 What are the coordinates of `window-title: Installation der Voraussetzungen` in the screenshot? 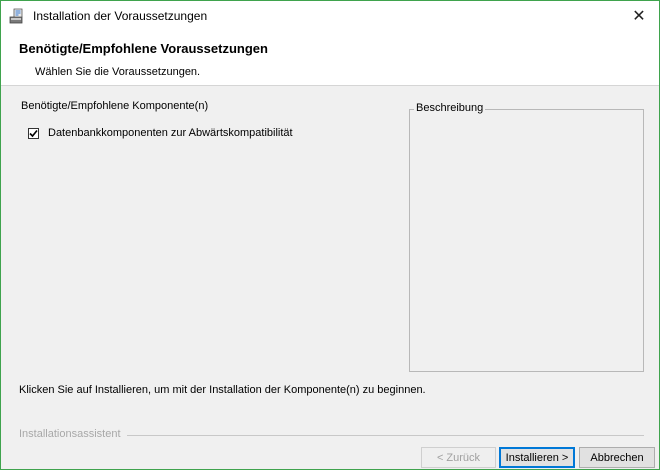 It's located at (120, 16).